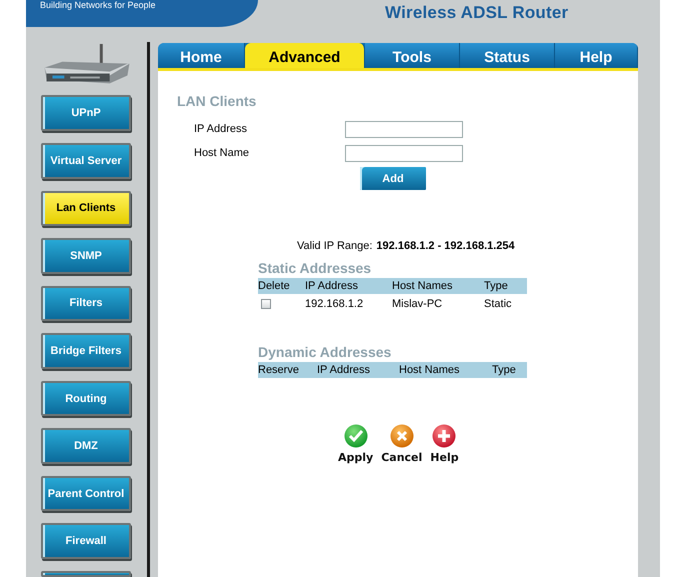 This screenshot has width=690, height=577. Describe the element at coordinates (279, 370) in the screenshot. I see `column-header: Reserve` at that location.